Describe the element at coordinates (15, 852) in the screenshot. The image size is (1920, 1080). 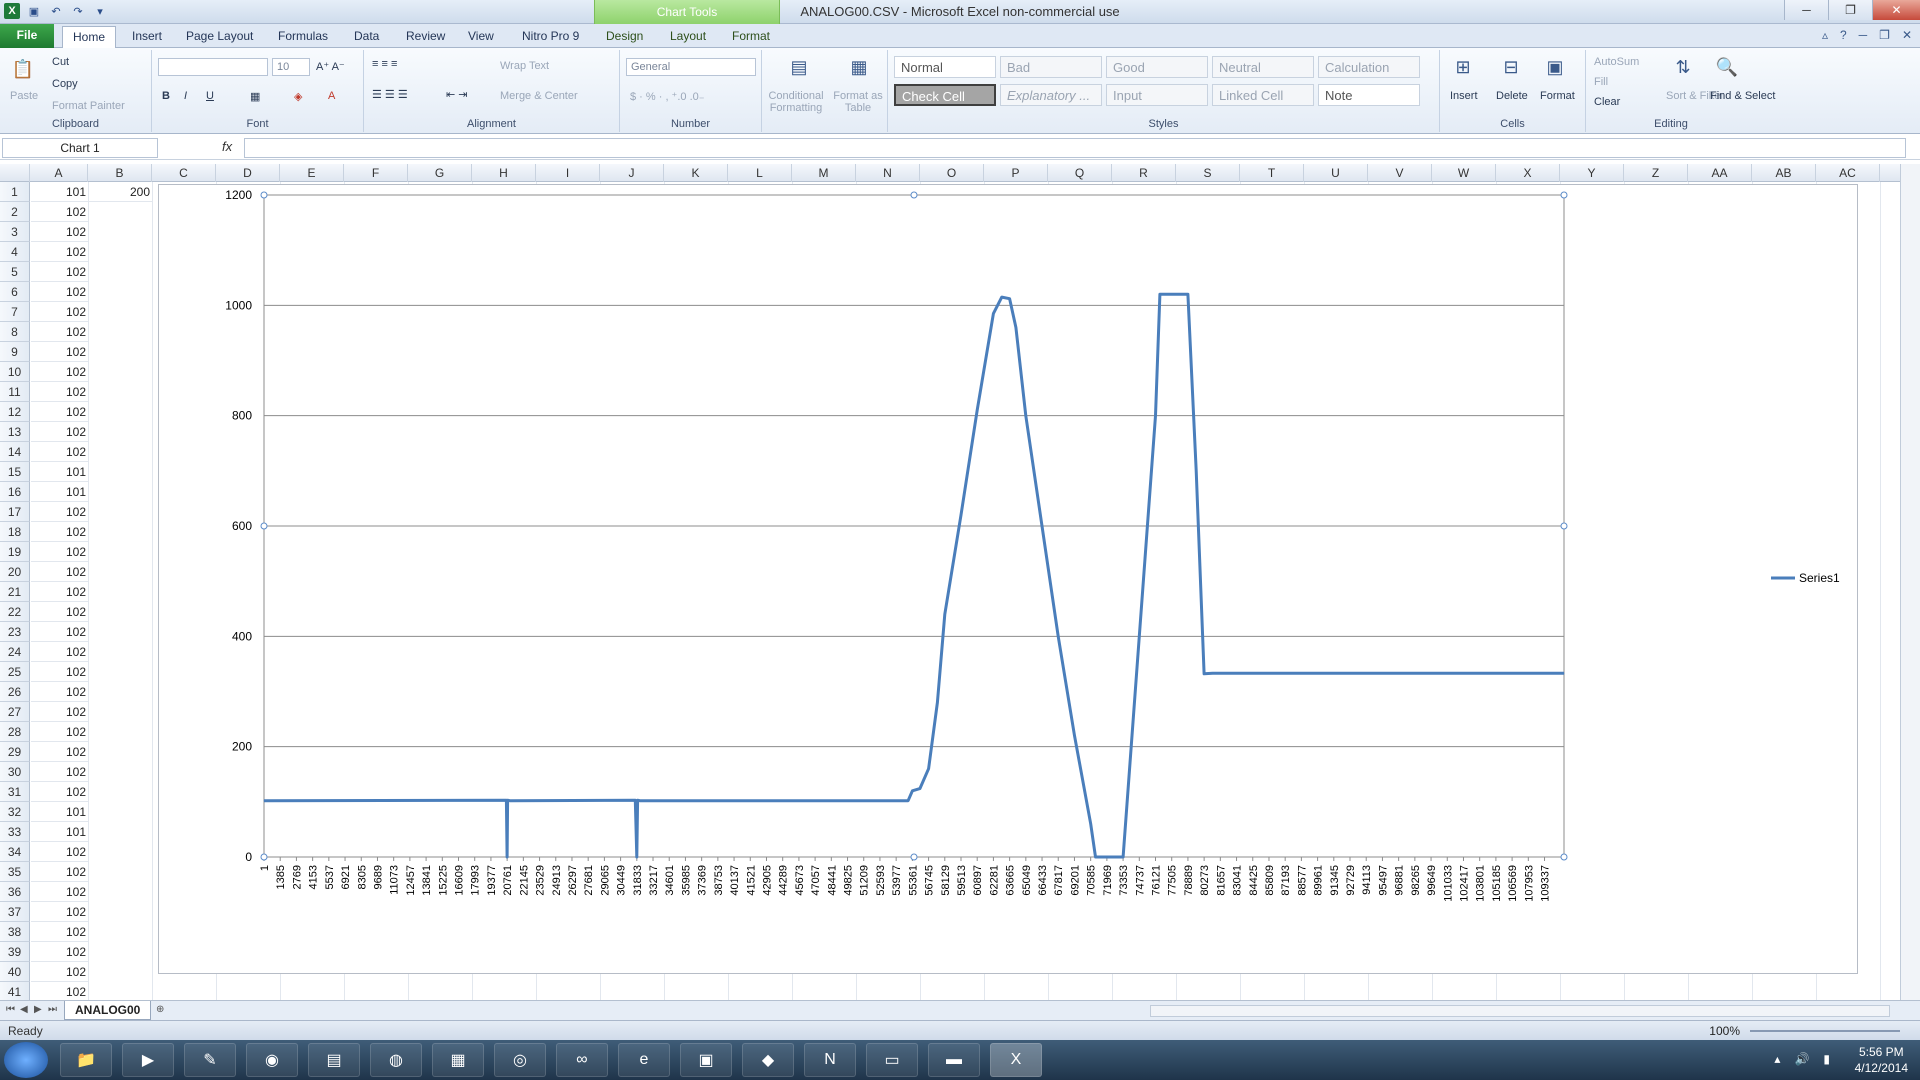
I see `row-header: 34` at that location.